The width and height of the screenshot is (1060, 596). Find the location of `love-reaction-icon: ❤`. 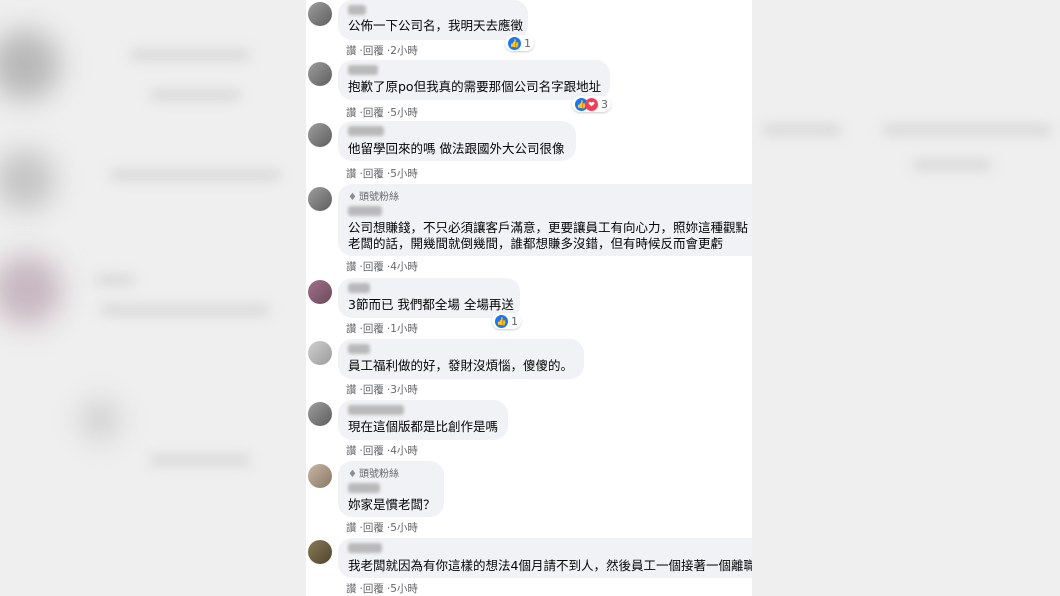

love-reaction-icon: ❤ is located at coordinates (591, 104).